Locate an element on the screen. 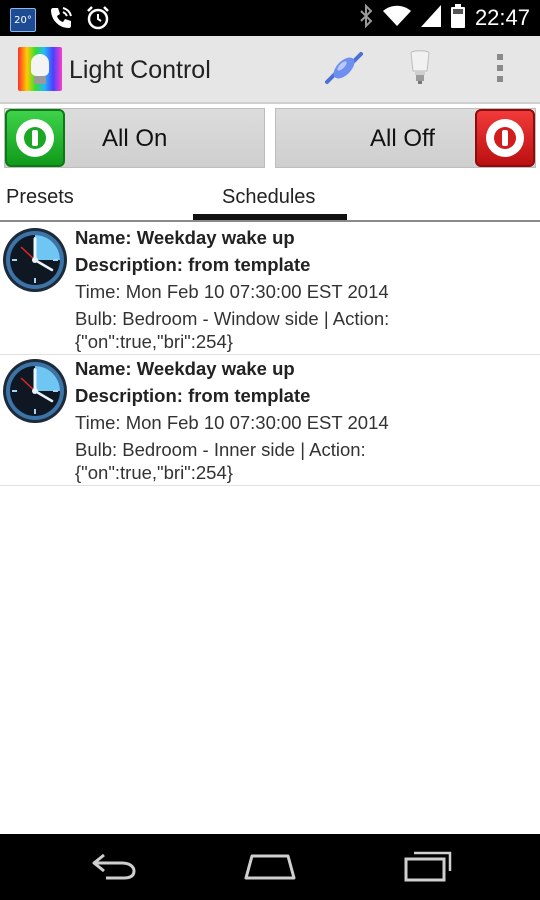 The width and height of the screenshot is (540, 900). back-icon is located at coordinates (113, 868).